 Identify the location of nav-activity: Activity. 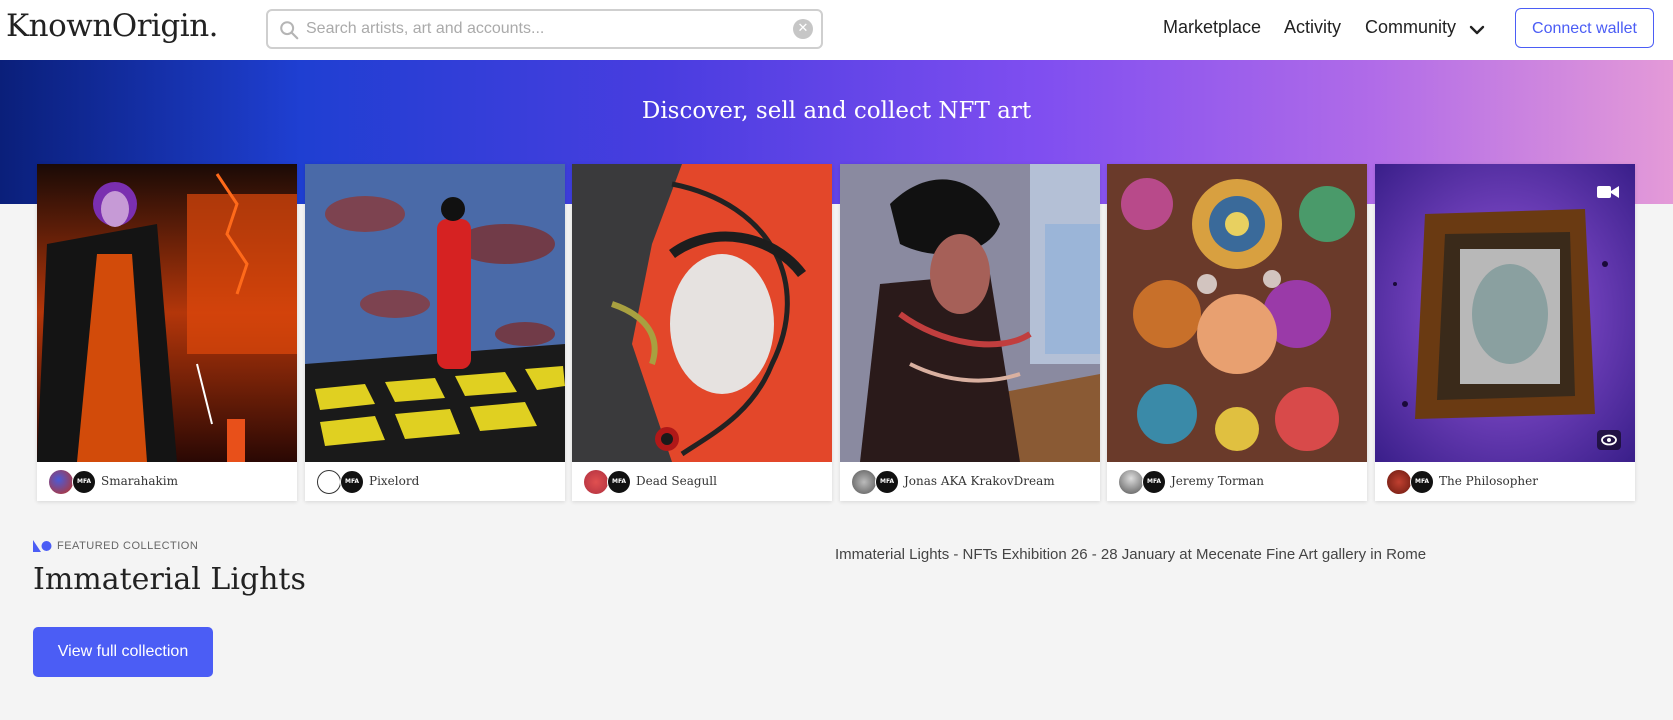
(1312, 27).